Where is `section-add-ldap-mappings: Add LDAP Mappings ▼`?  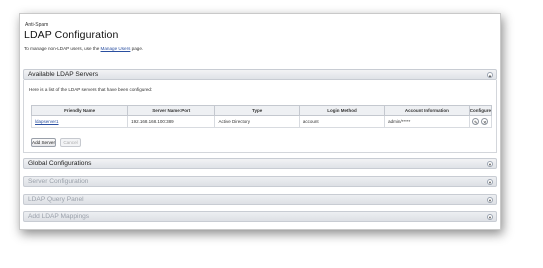 section-add-ldap-mappings: Add LDAP Mappings ▼ is located at coordinates (260, 216).